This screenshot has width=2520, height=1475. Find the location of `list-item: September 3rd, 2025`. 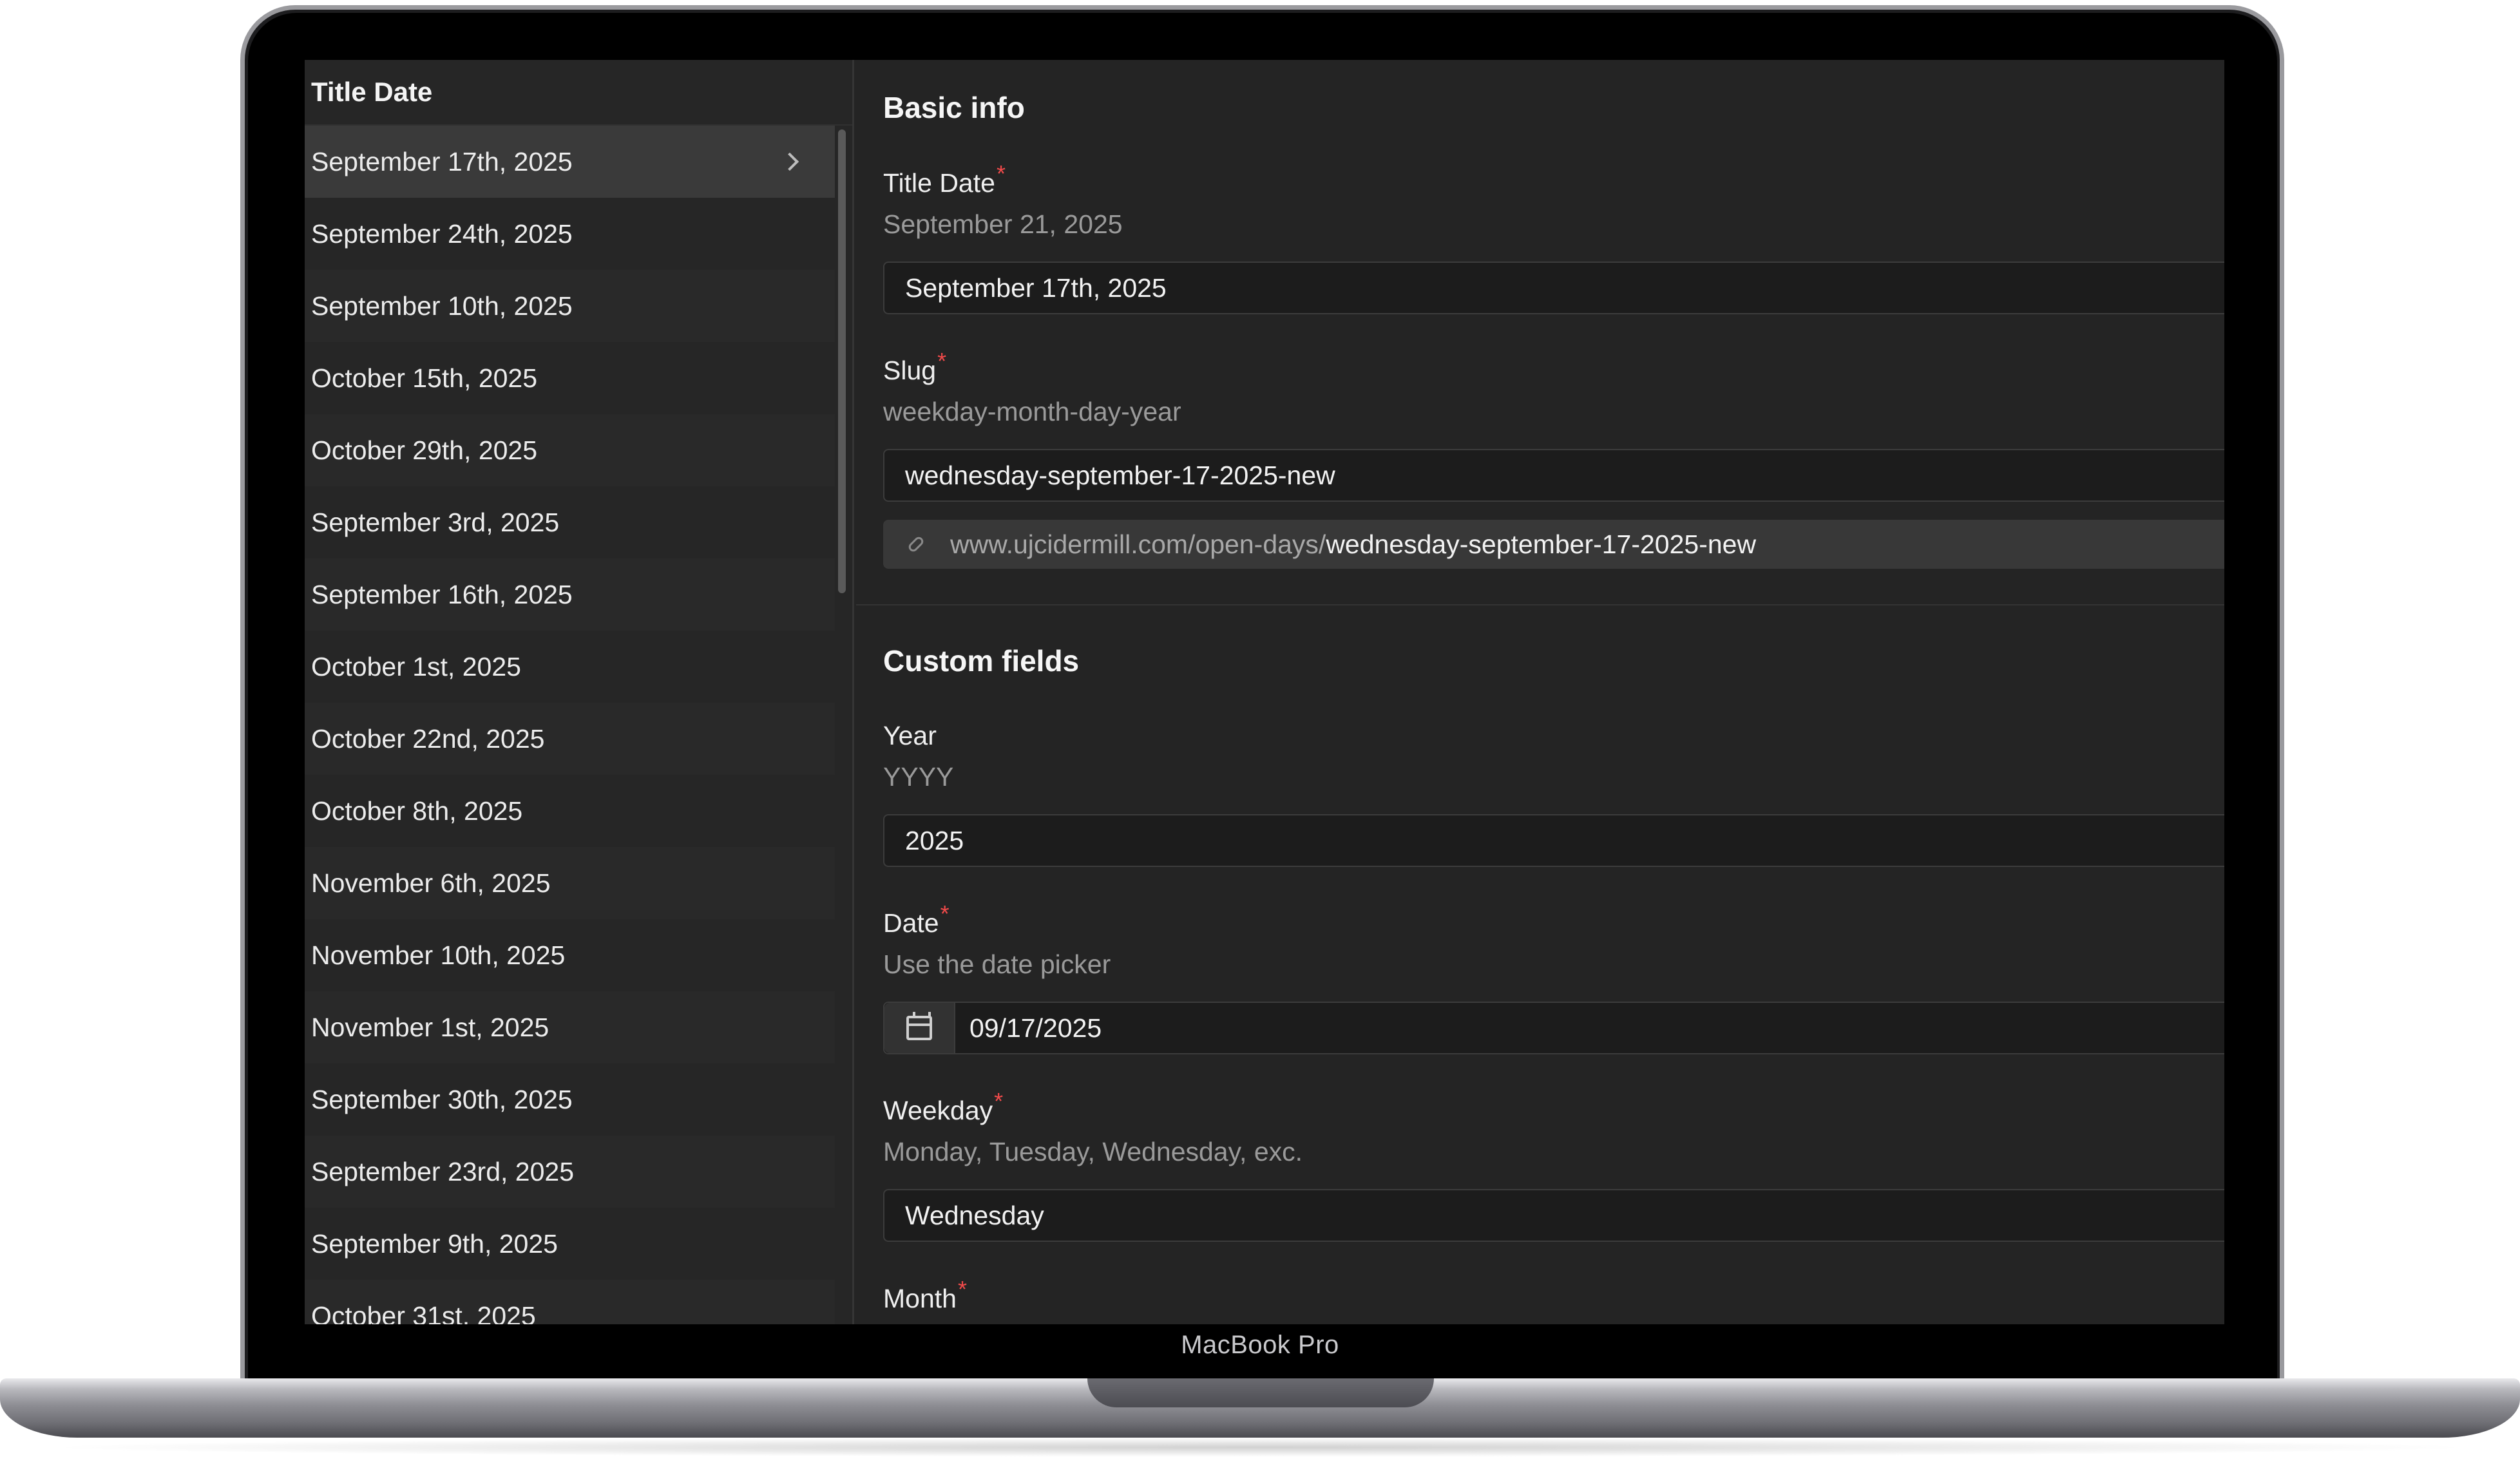

list-item: September 3rd, 2025 is located at coordinates (570, 522).